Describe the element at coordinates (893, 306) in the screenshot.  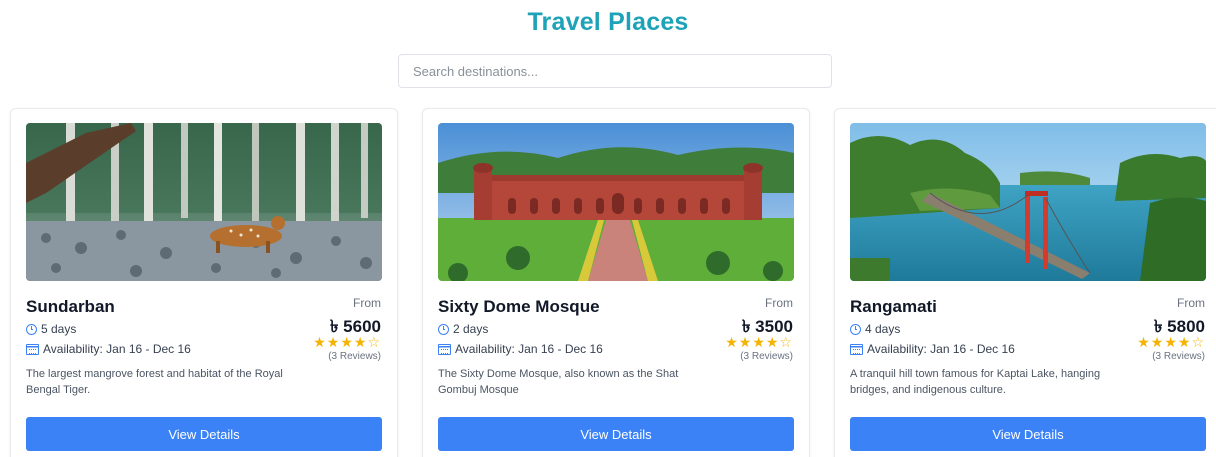
I see `card-title: Rangamati` at that location.